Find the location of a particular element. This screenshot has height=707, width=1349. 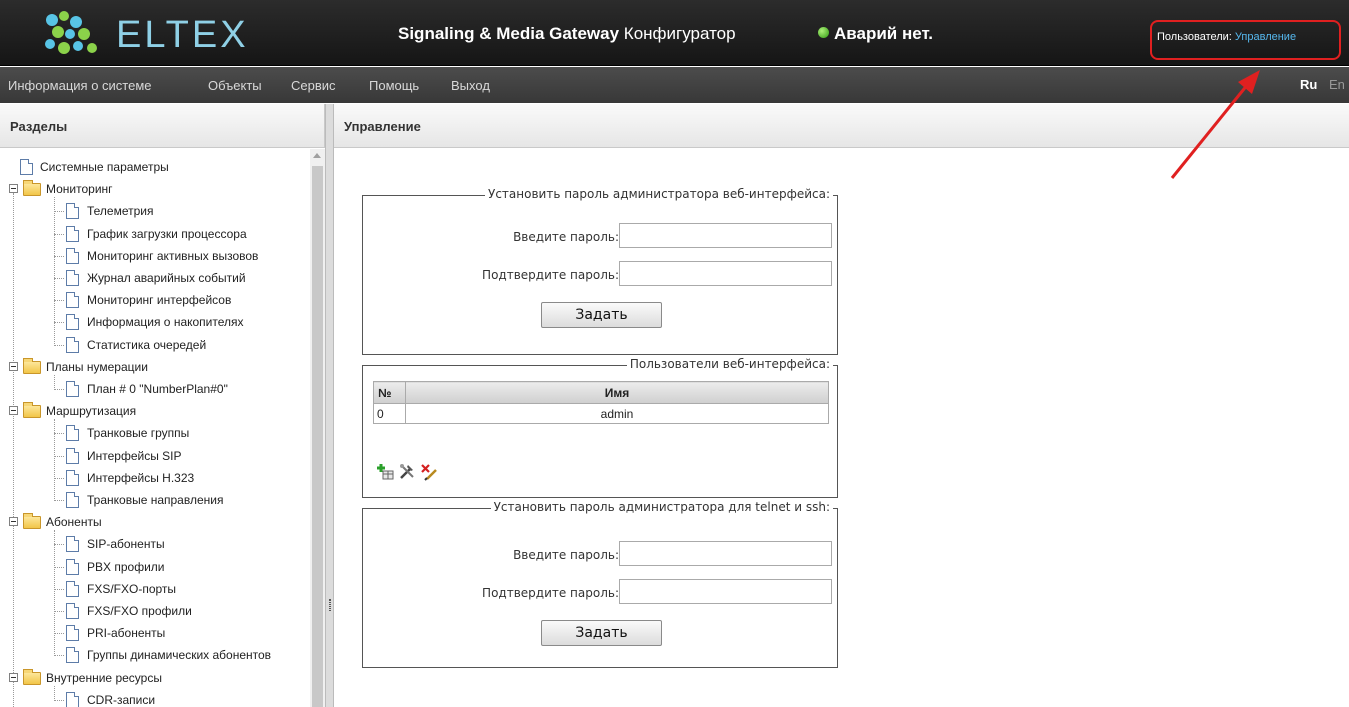

tree-item: PBX профили is located at coordinates (155, 567).